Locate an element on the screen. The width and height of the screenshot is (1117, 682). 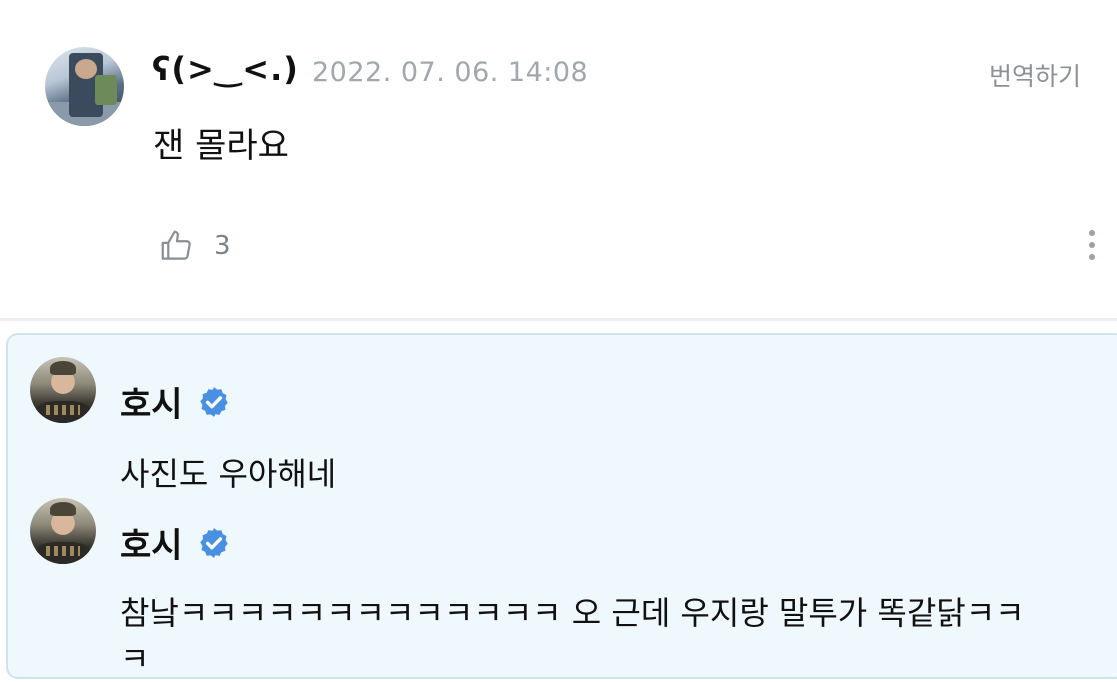
like-button: 3 is located at coordinates (194, 246).